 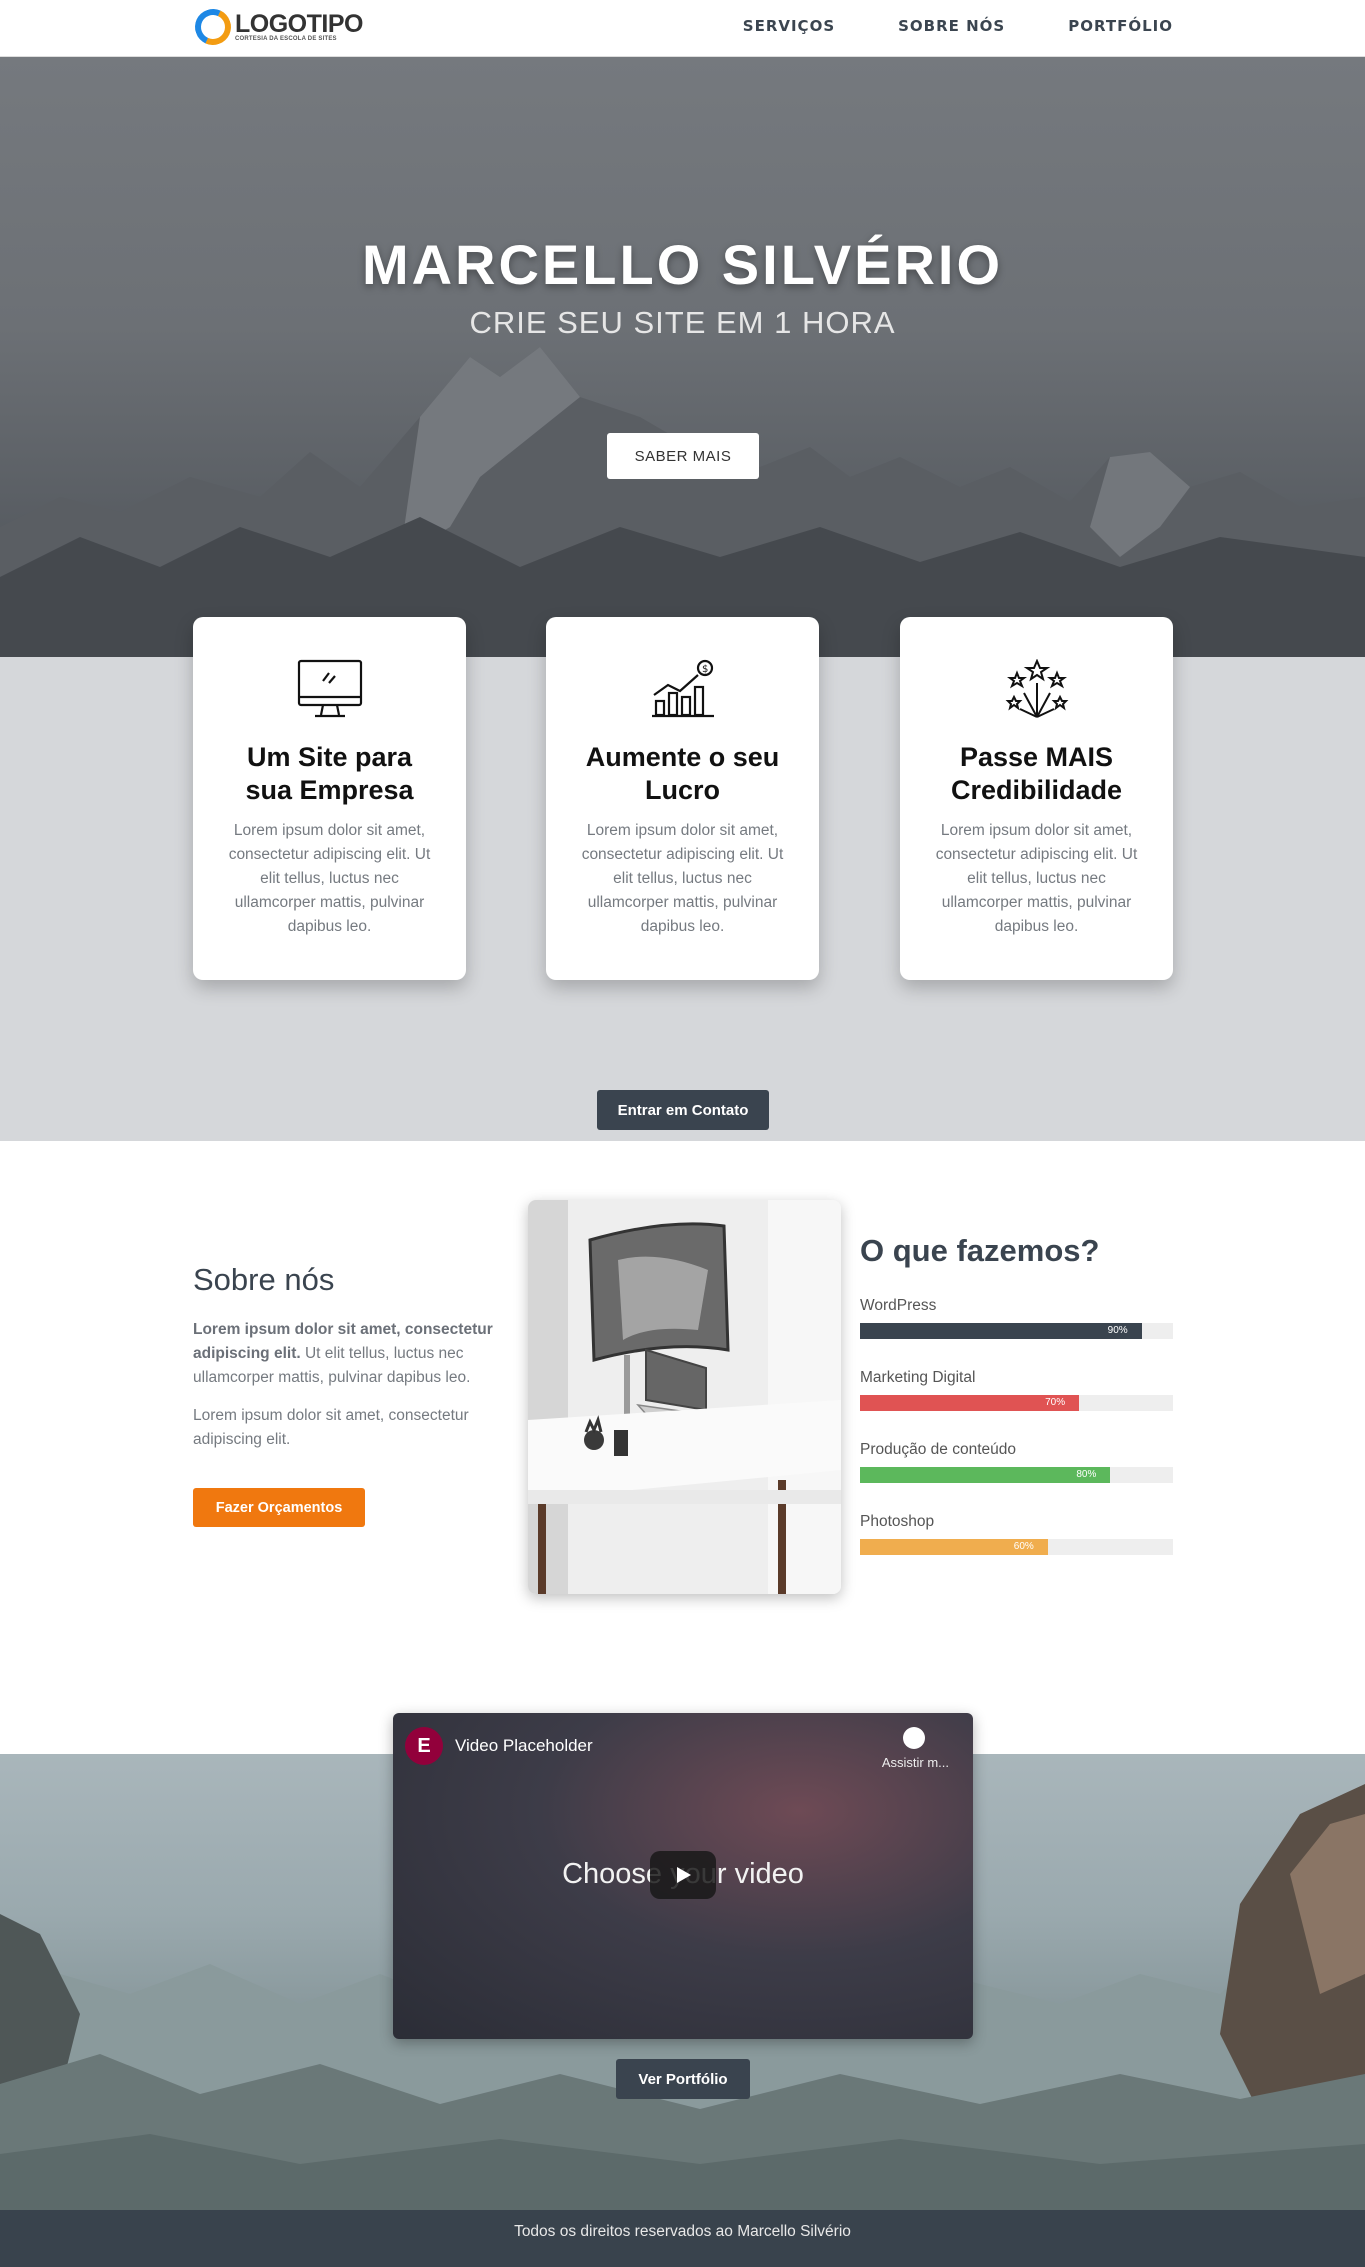 I want to click on skill-marketing-digital: Marketing Digital 70%, so click(x=1016, y=1390).